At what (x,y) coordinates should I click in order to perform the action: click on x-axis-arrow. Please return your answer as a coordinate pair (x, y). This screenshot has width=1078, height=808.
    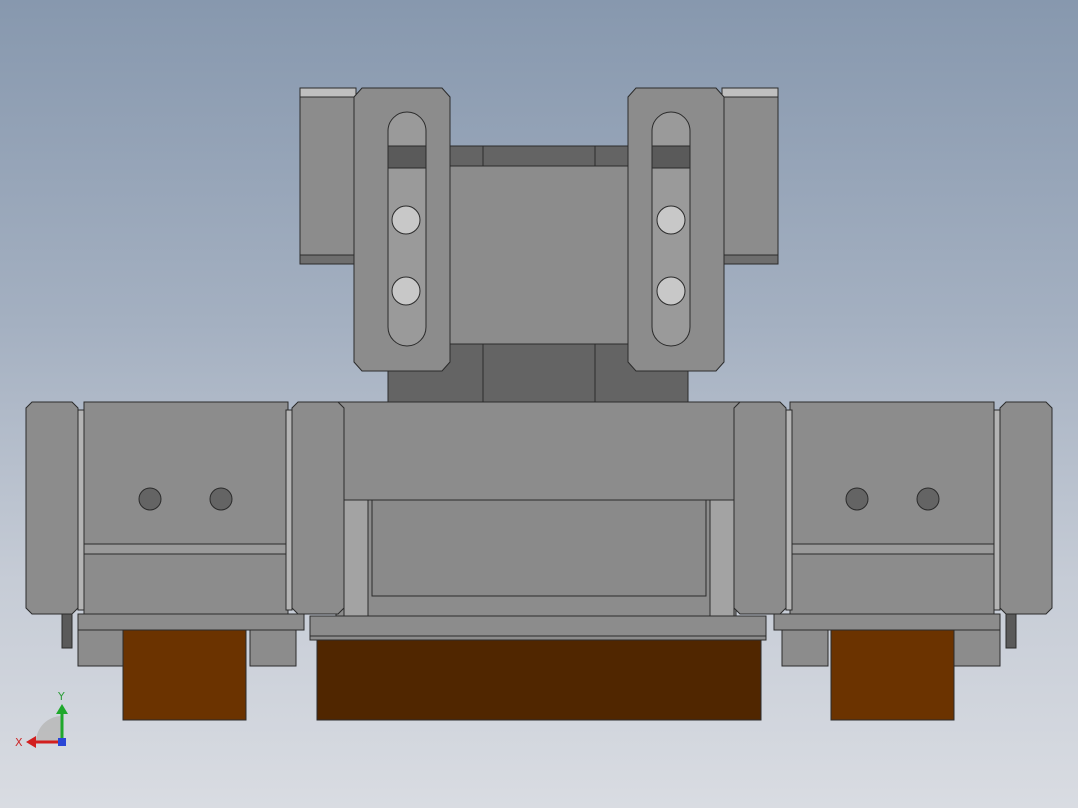
    Looking at the image, I should click on (31, 742).